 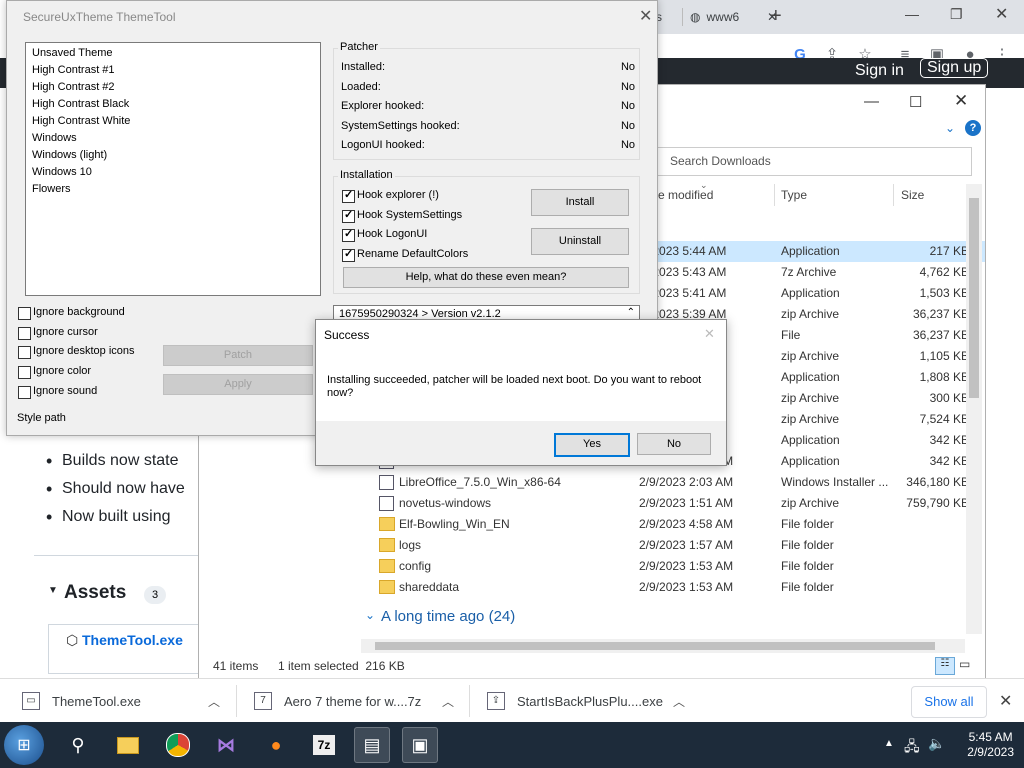 I want to click on option-label: Ignore background, so click(x=79, y=312).